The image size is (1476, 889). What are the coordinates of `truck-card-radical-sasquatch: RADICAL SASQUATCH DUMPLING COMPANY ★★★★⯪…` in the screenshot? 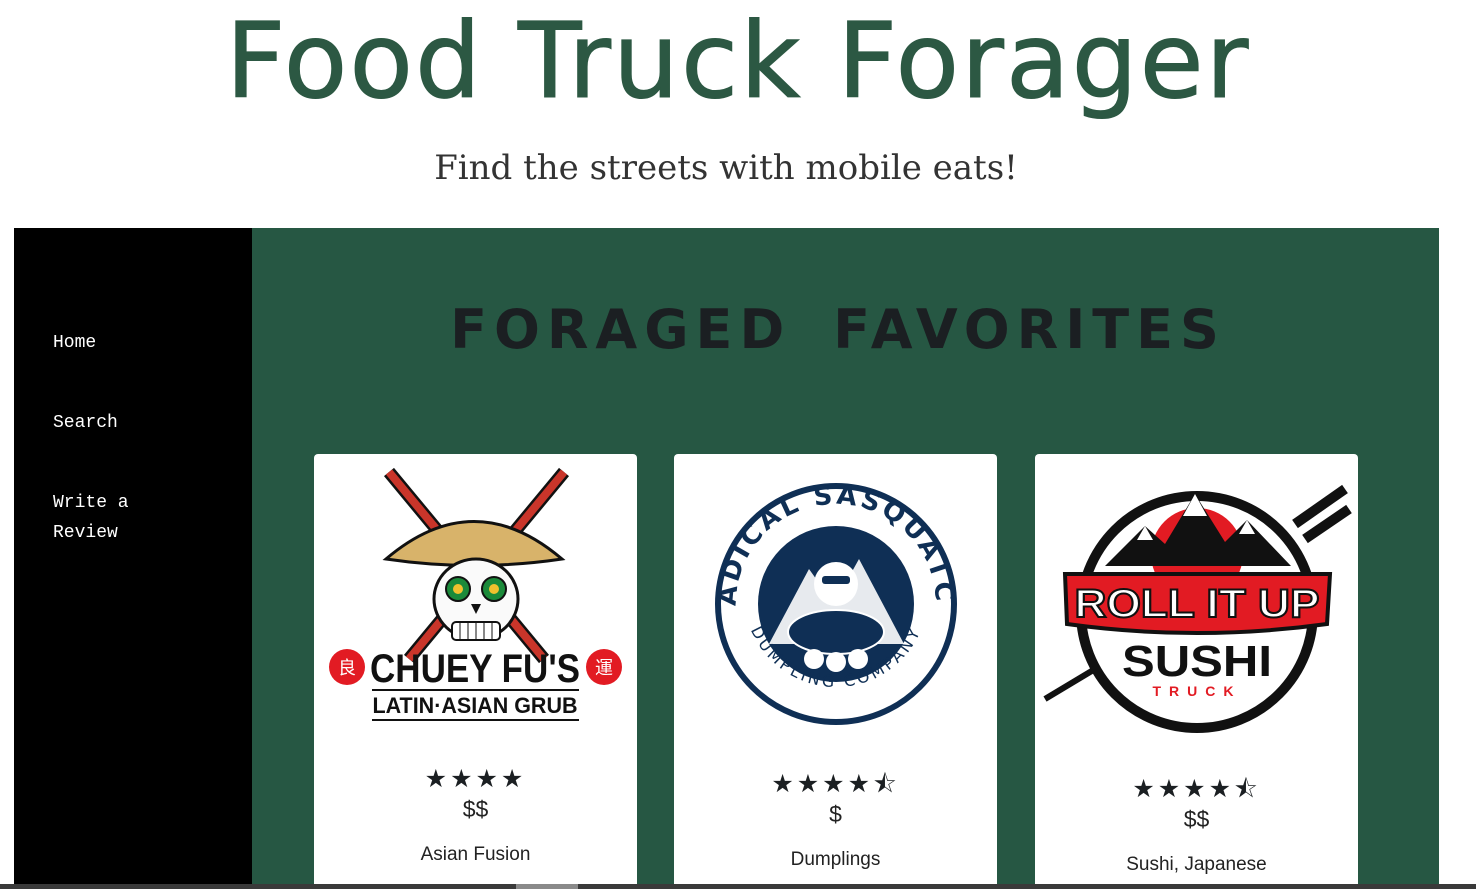 It's located at (835, 671).